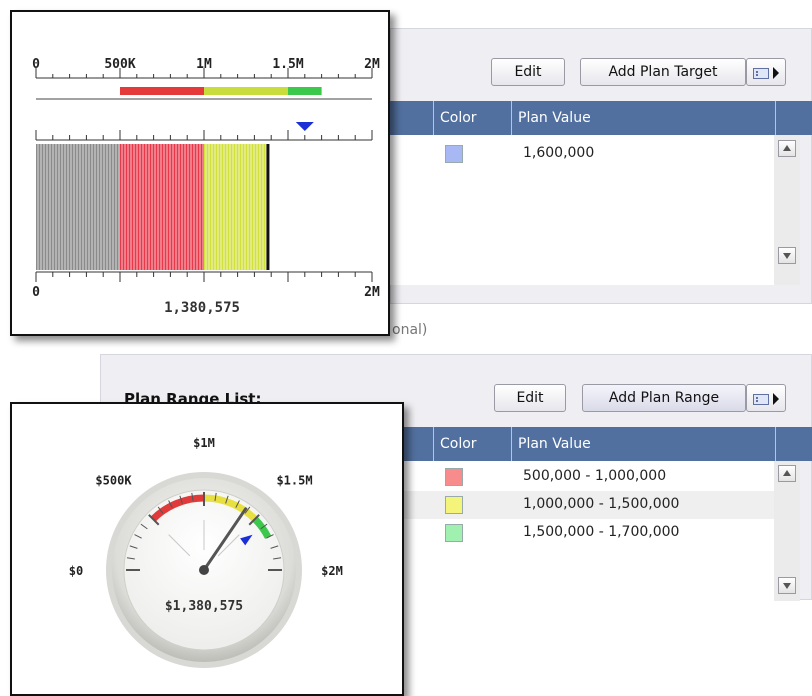  What do you see at coordinates (663, 72) in the screenshot?
I see `add-plan-target-button: Add Plan Target` at bounding box center [663, 72].